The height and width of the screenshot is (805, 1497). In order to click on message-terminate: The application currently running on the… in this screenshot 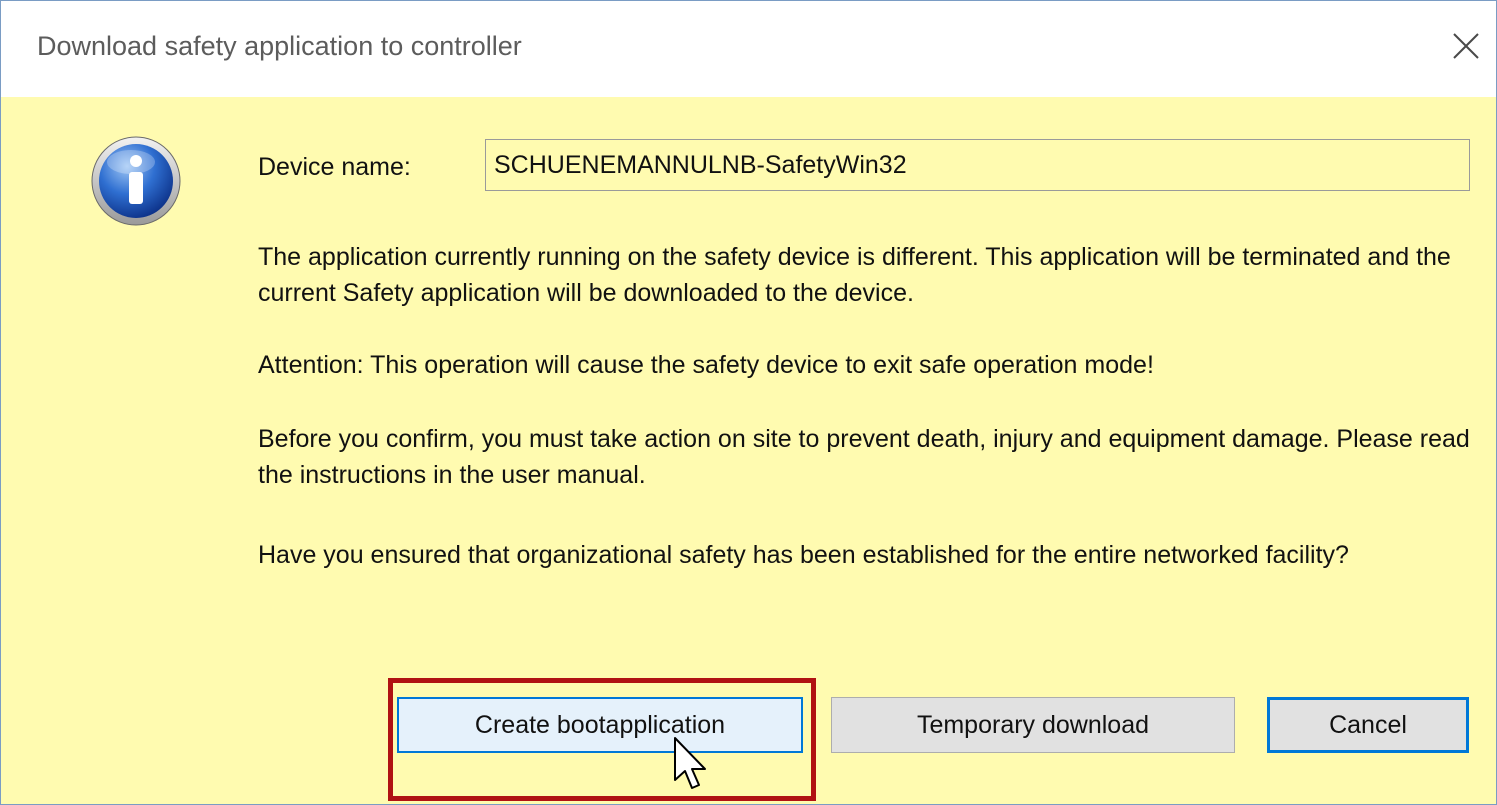, I will do `click(854, 275)`.